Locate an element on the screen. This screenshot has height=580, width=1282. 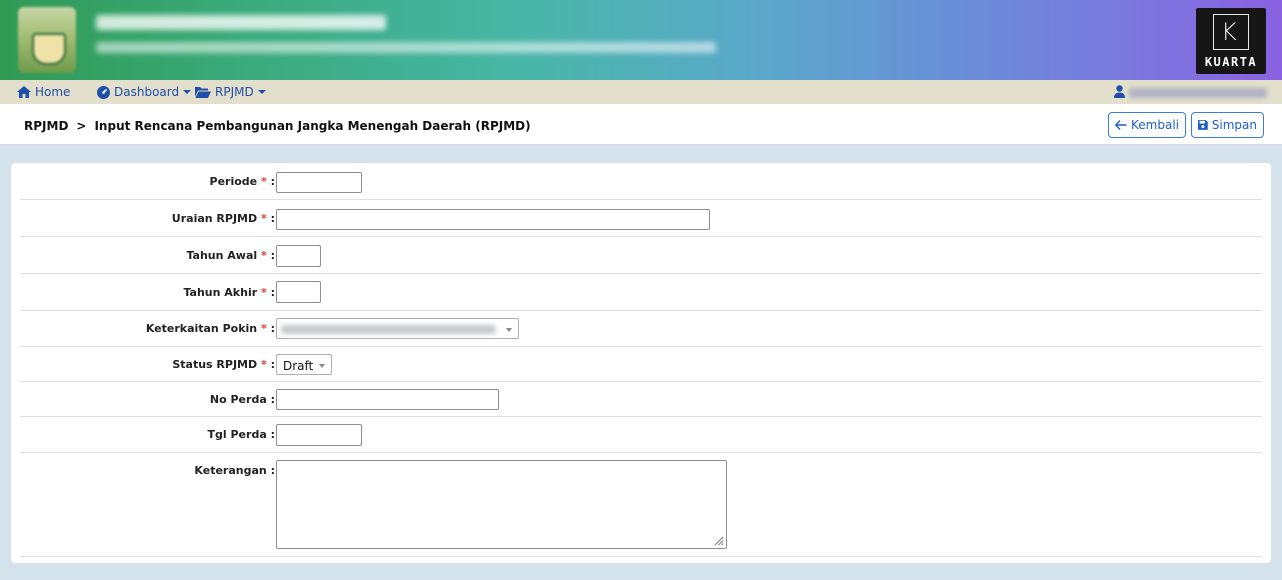
keterangan-label: Keterangan : is located at coordinates (234, 470).